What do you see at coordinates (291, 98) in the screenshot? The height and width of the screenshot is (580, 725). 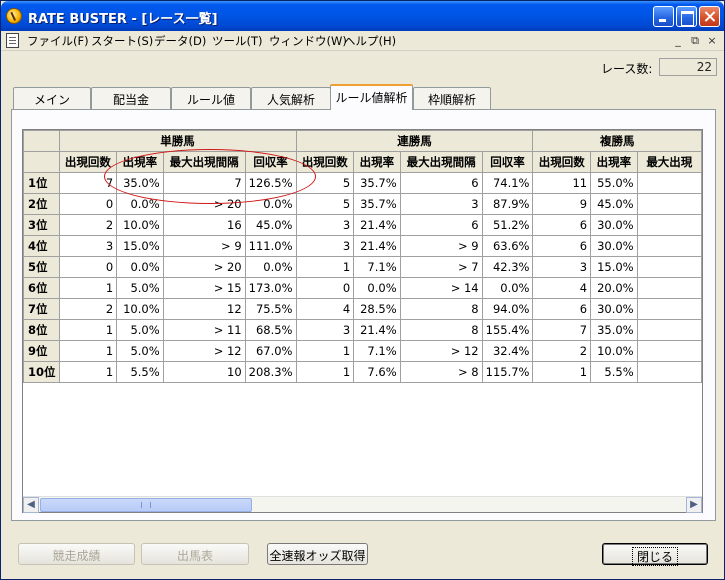 I see `tab-popularity-analysis: 人気解析` at bounding box center [291, 98].